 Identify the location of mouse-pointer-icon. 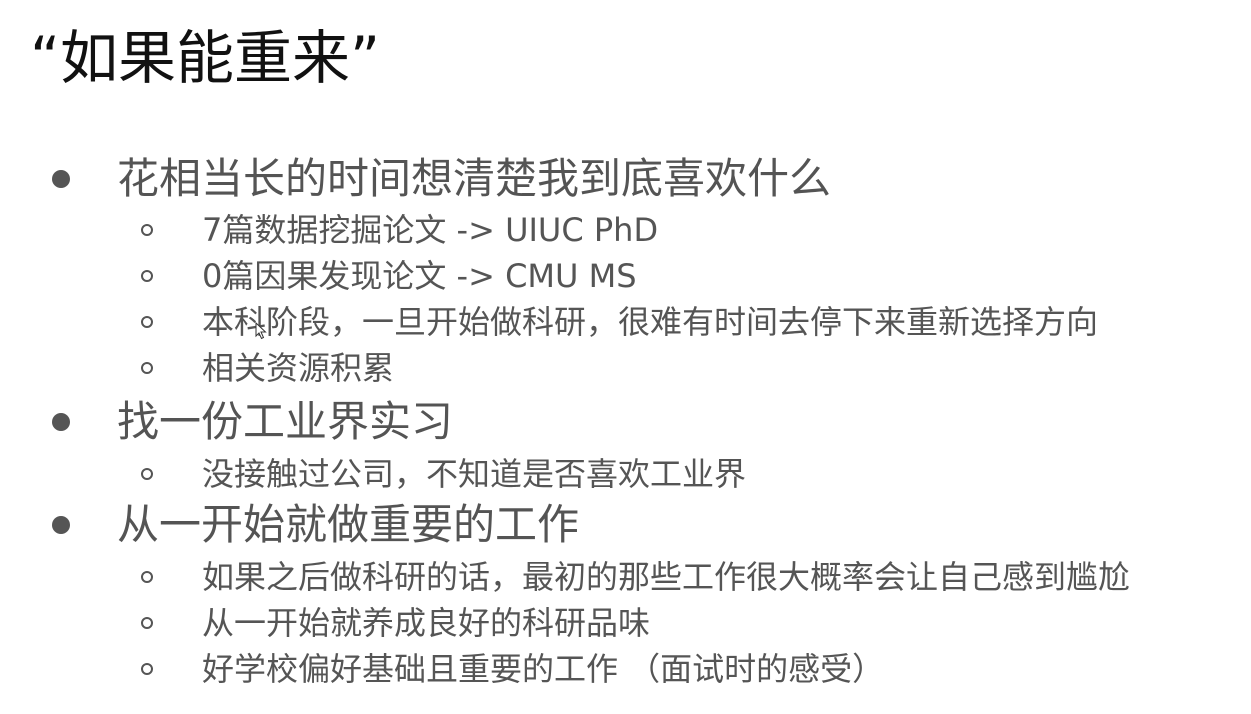
(261, 331).